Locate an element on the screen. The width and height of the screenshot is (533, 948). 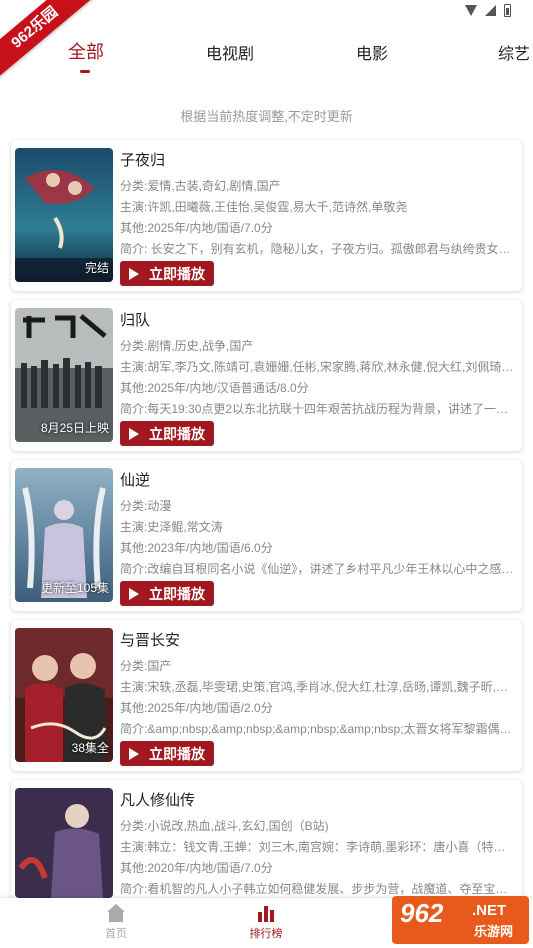
battery-icon is located at coordinates (507, 10).